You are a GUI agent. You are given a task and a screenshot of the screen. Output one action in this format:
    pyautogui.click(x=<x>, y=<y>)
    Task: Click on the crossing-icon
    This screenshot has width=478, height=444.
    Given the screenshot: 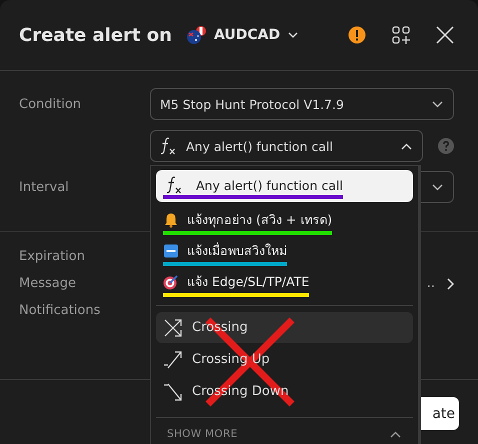 What is the action you would take?
    pyautogui.click(x=173, y=327)
    